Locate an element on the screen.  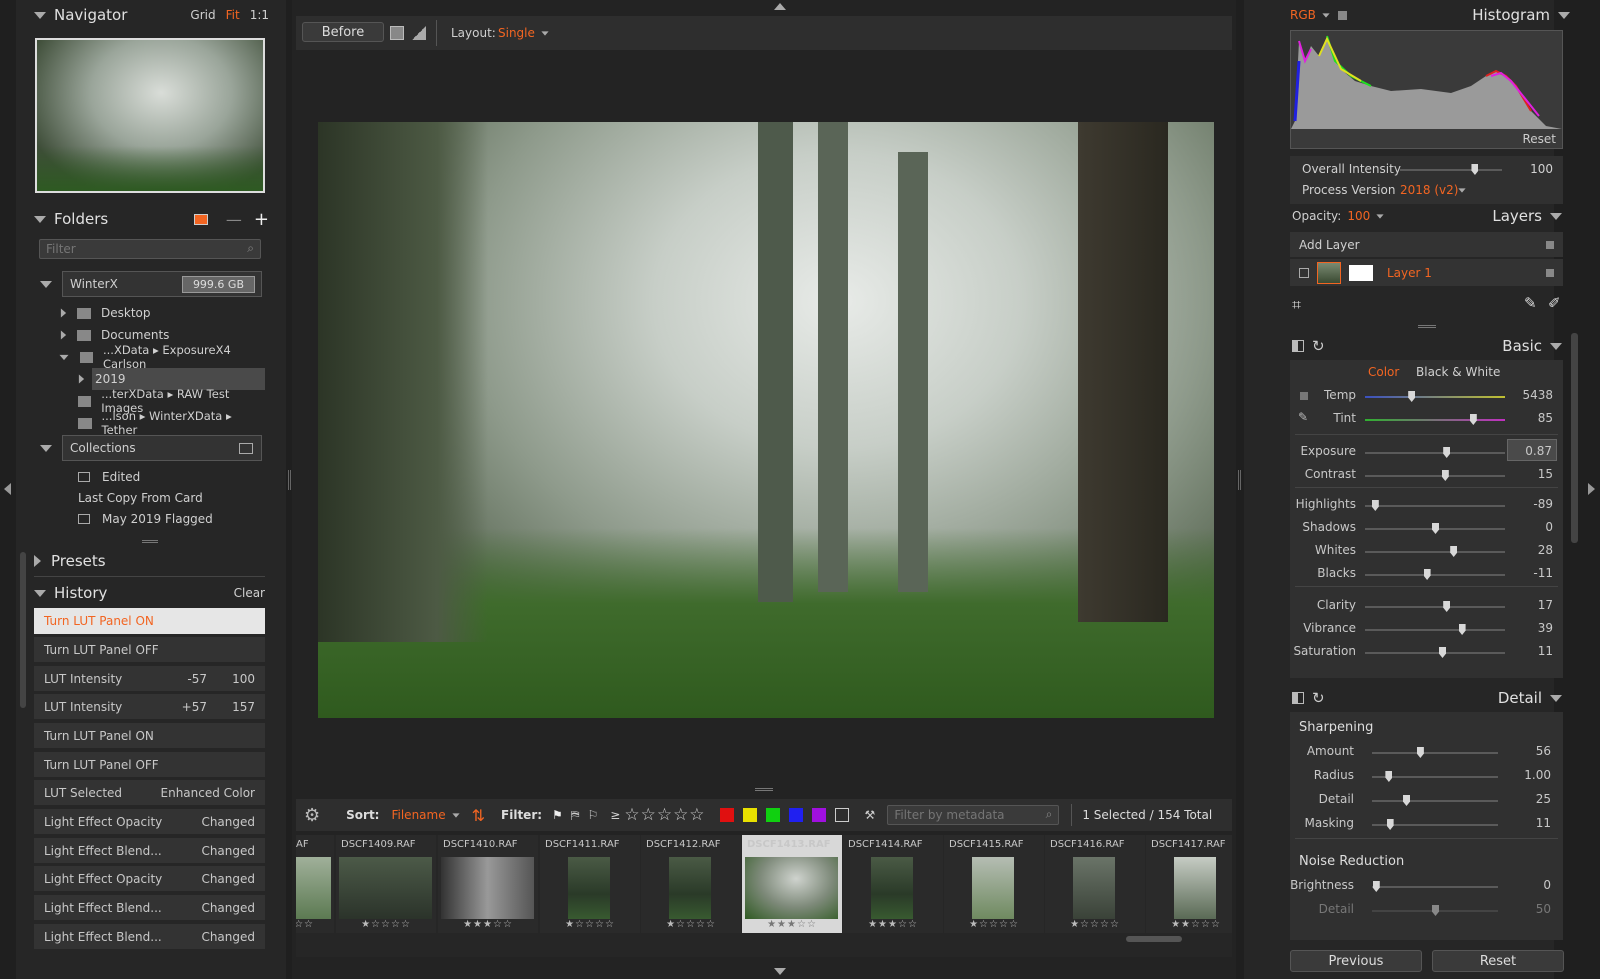
film-thumb: DSCF1410.RAF ★★★☆☆ is located at coordinates (488, 884).